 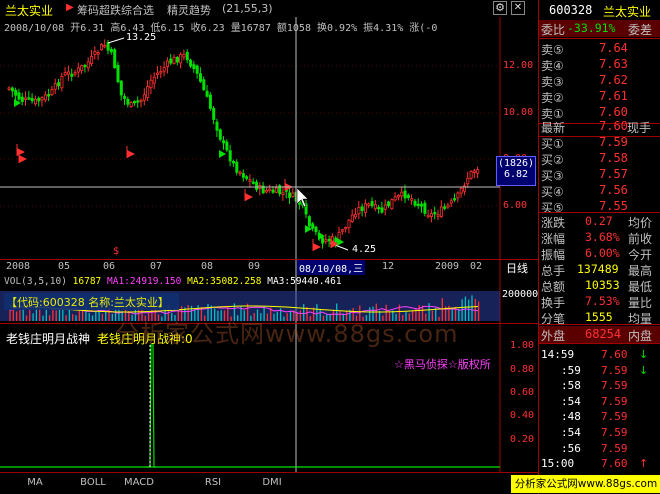 I want to click on crosshair-price-box: (1826) 6.82, so click(x=516, y=171).